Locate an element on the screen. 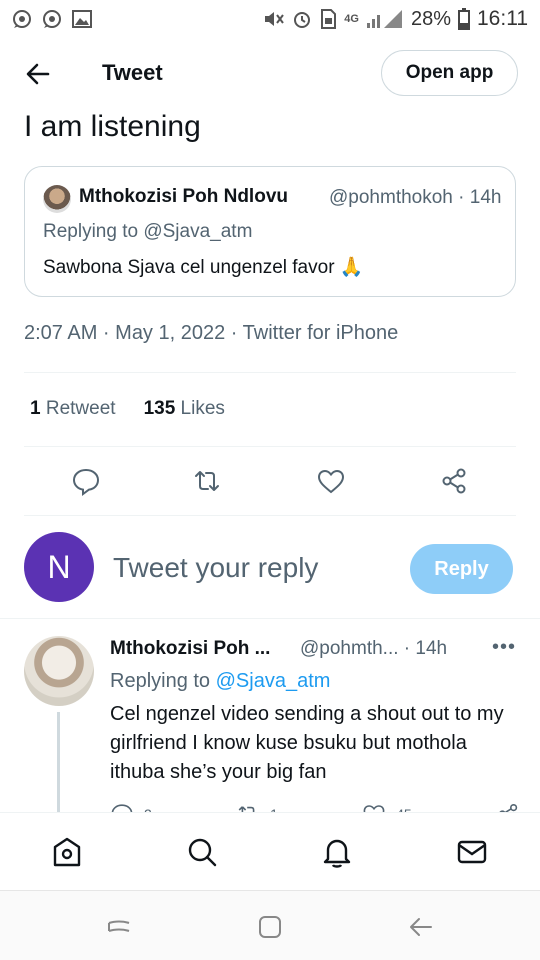  battery-percent: 28% is located at coordinates (430, 18).